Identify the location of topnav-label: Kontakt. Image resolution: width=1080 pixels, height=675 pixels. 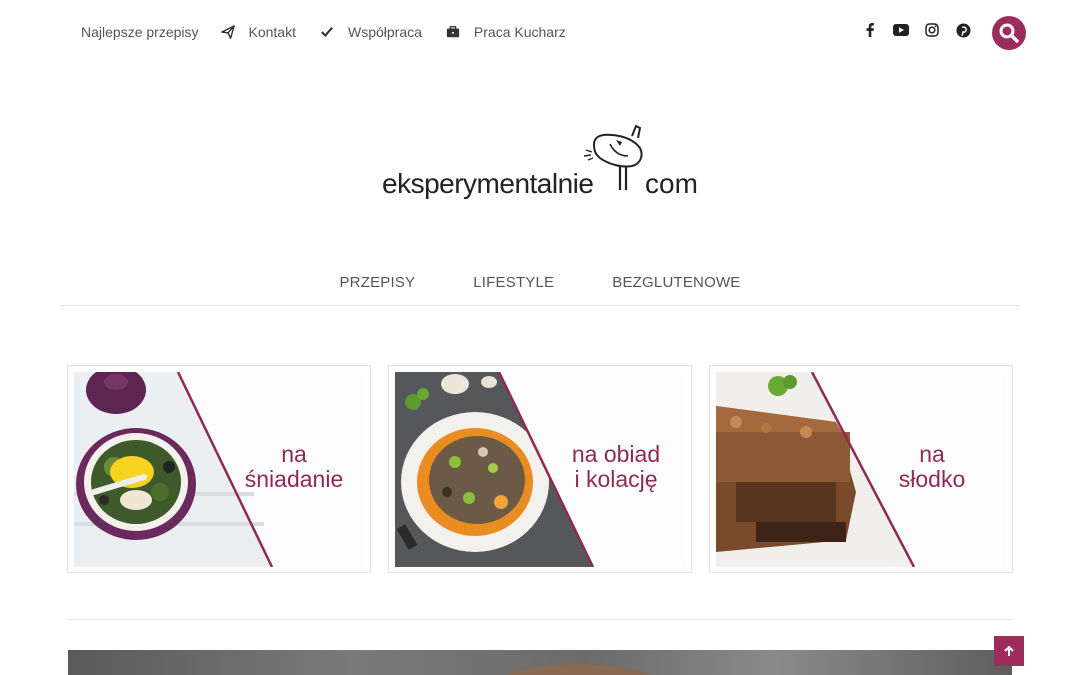
(272, 32).